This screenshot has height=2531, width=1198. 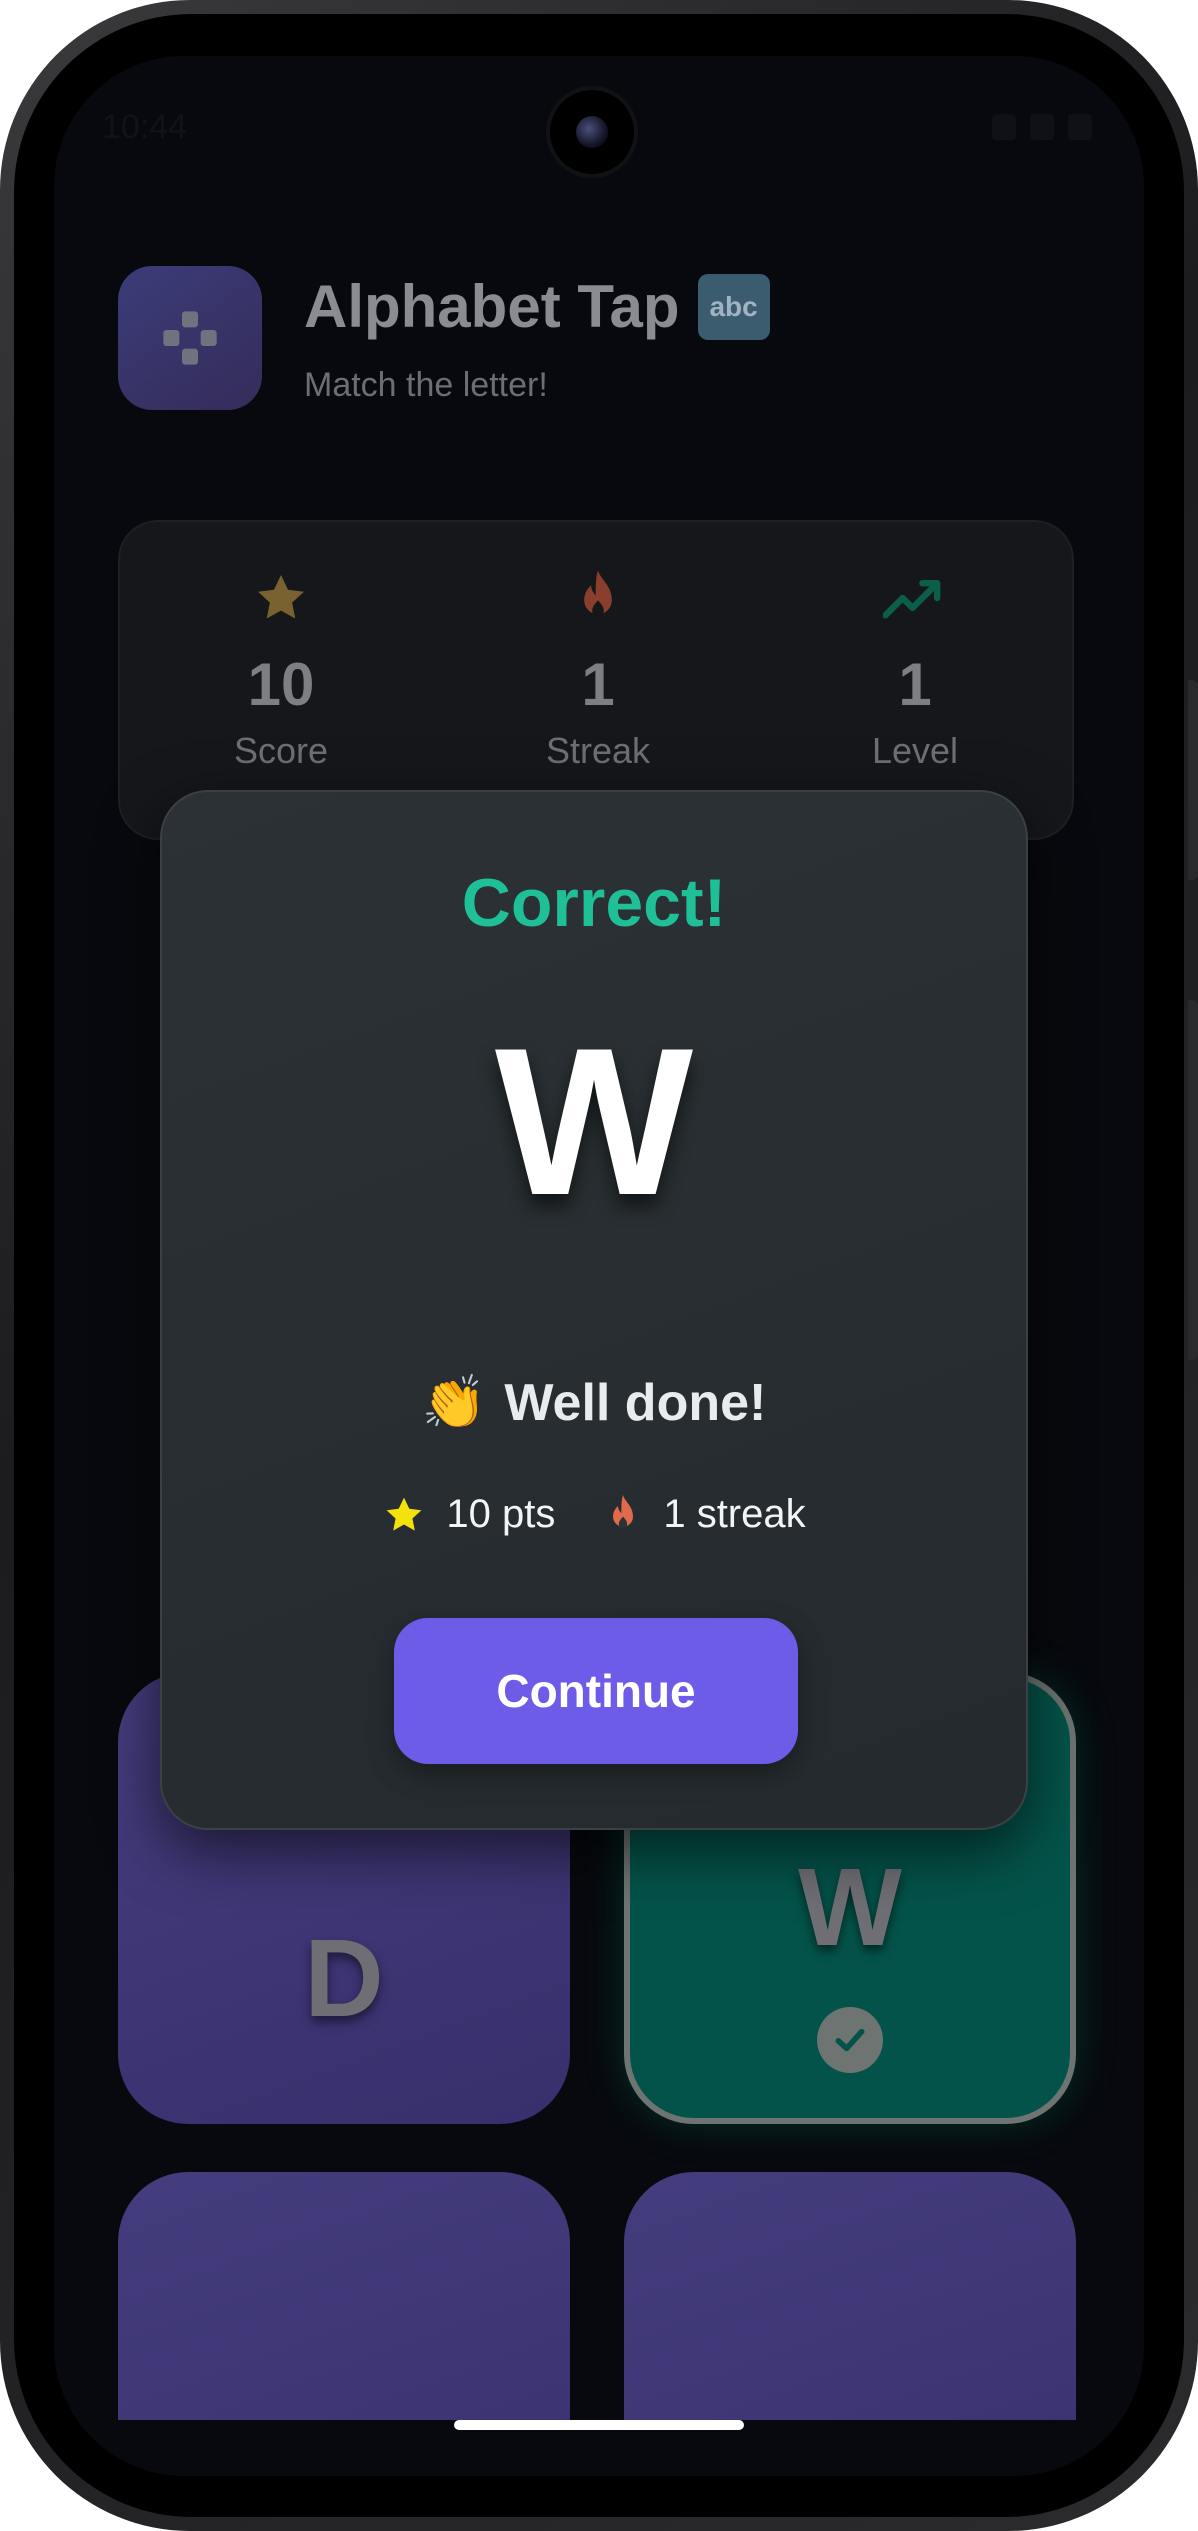 I want to click on tile-letter: M, so click(x=850, y=2413).